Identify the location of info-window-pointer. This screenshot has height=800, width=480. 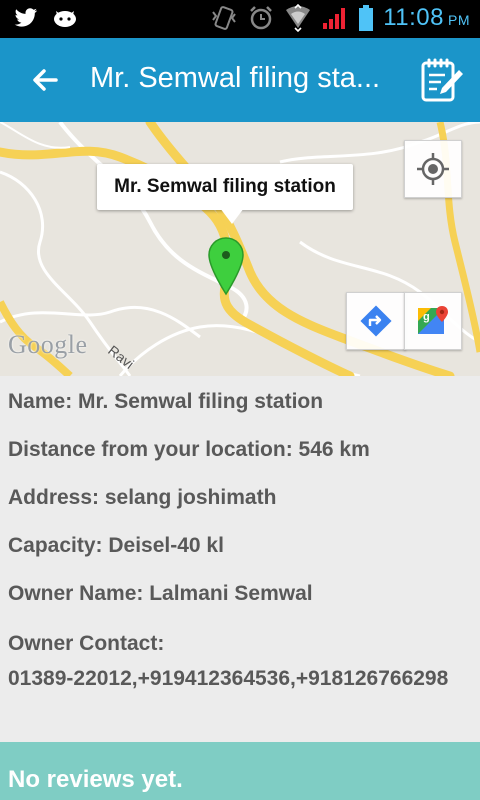
(232, 216).